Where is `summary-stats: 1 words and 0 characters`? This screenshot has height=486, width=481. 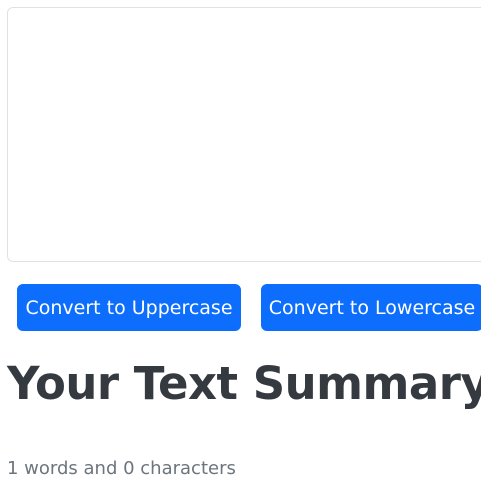
summary-stats: 1 words and 0 characters is located at coordinates (121, 468).